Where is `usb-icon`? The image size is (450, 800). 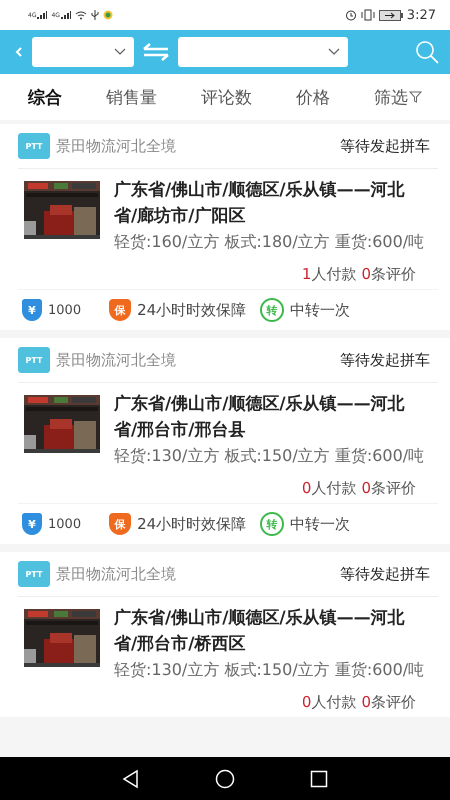
usb-icon is located at coordinates (94, 15).